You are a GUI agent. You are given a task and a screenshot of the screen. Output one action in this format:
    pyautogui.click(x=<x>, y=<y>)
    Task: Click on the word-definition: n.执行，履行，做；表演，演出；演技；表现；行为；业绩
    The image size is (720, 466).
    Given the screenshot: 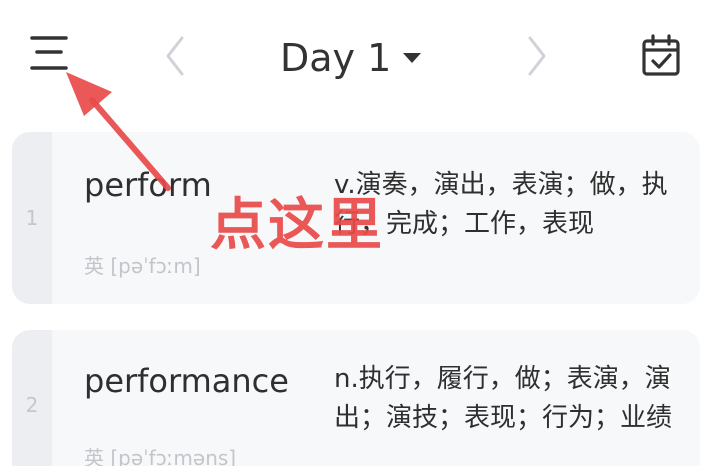 What is the action you would take?
    pyautogui.click(x=503, y=398)
    